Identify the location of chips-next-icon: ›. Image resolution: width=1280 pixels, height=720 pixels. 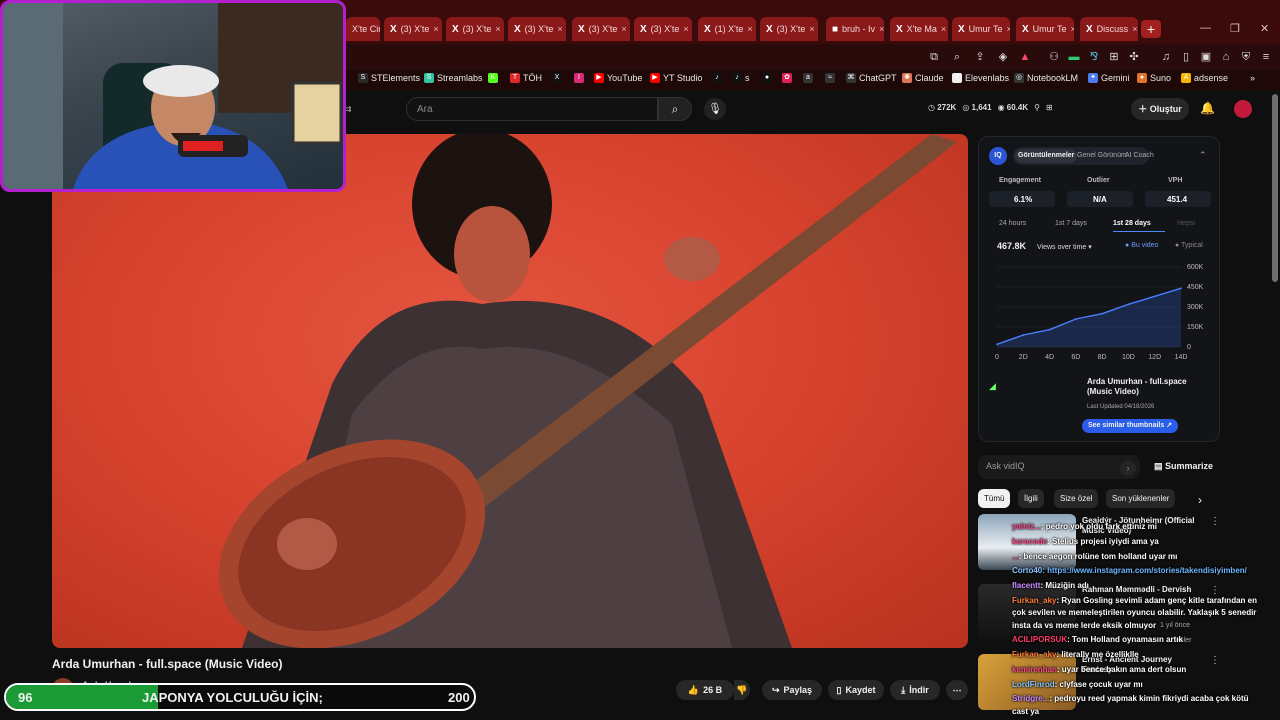
(1200, 500).